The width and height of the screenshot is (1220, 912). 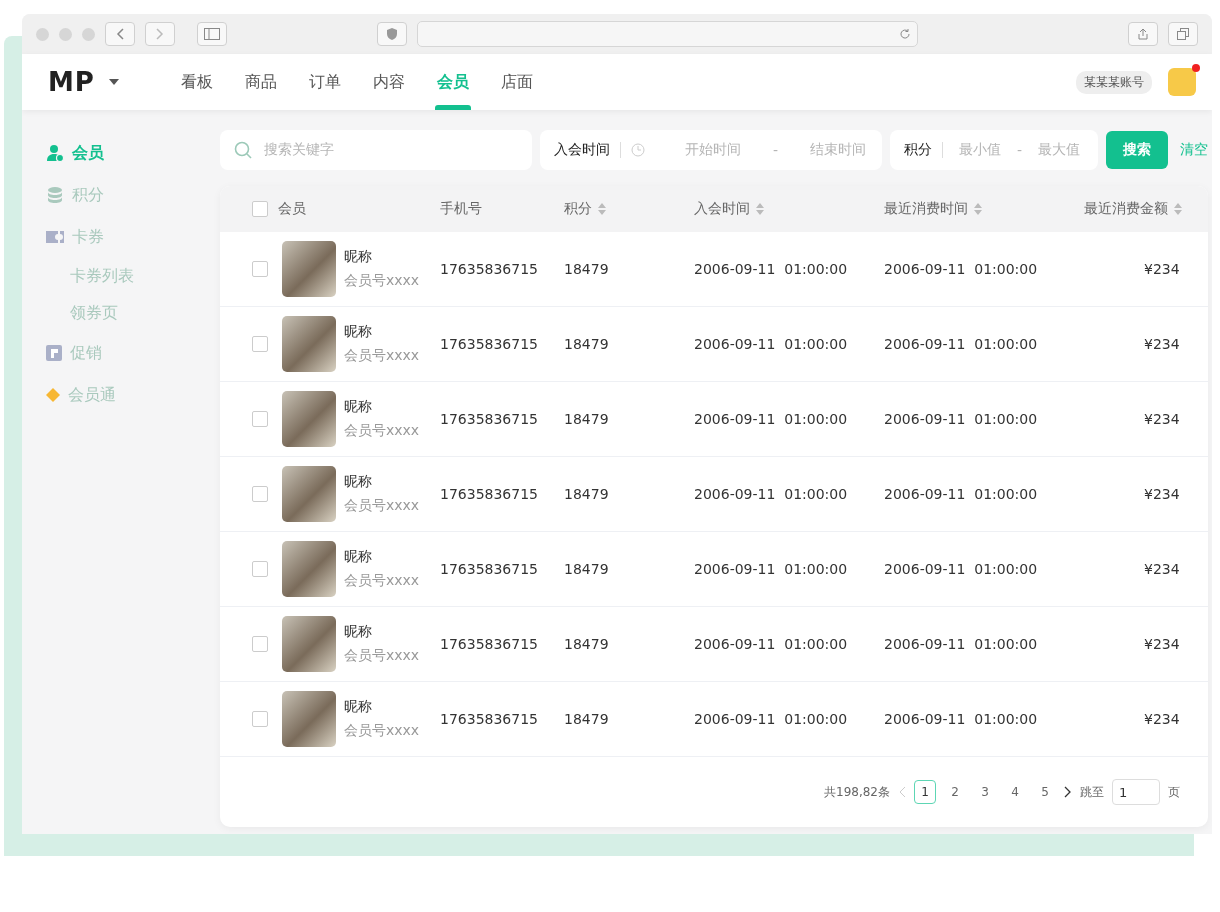 I want to click on page-button: 2, so click(x=955, y=792).